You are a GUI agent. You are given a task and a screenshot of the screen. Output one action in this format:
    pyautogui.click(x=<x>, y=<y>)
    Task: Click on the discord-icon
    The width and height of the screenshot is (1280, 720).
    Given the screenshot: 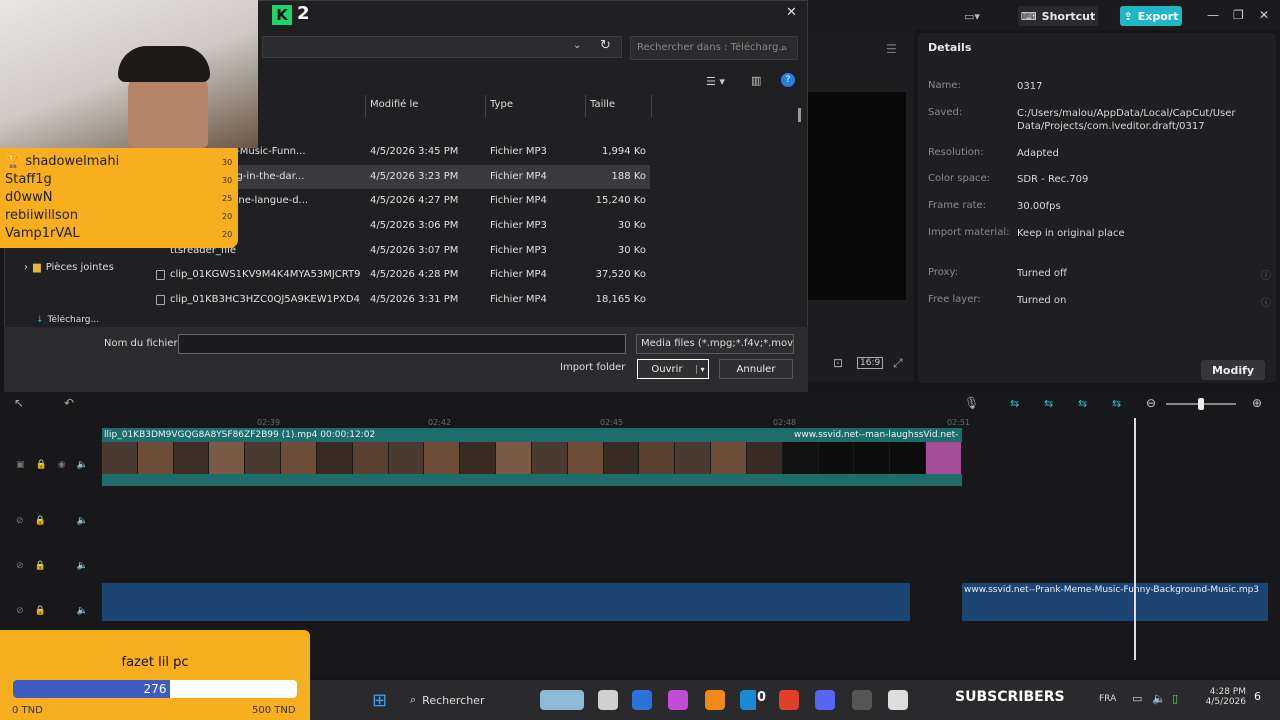 What is the action you would take?
    pyautogui.click(x=825, y=700)
    